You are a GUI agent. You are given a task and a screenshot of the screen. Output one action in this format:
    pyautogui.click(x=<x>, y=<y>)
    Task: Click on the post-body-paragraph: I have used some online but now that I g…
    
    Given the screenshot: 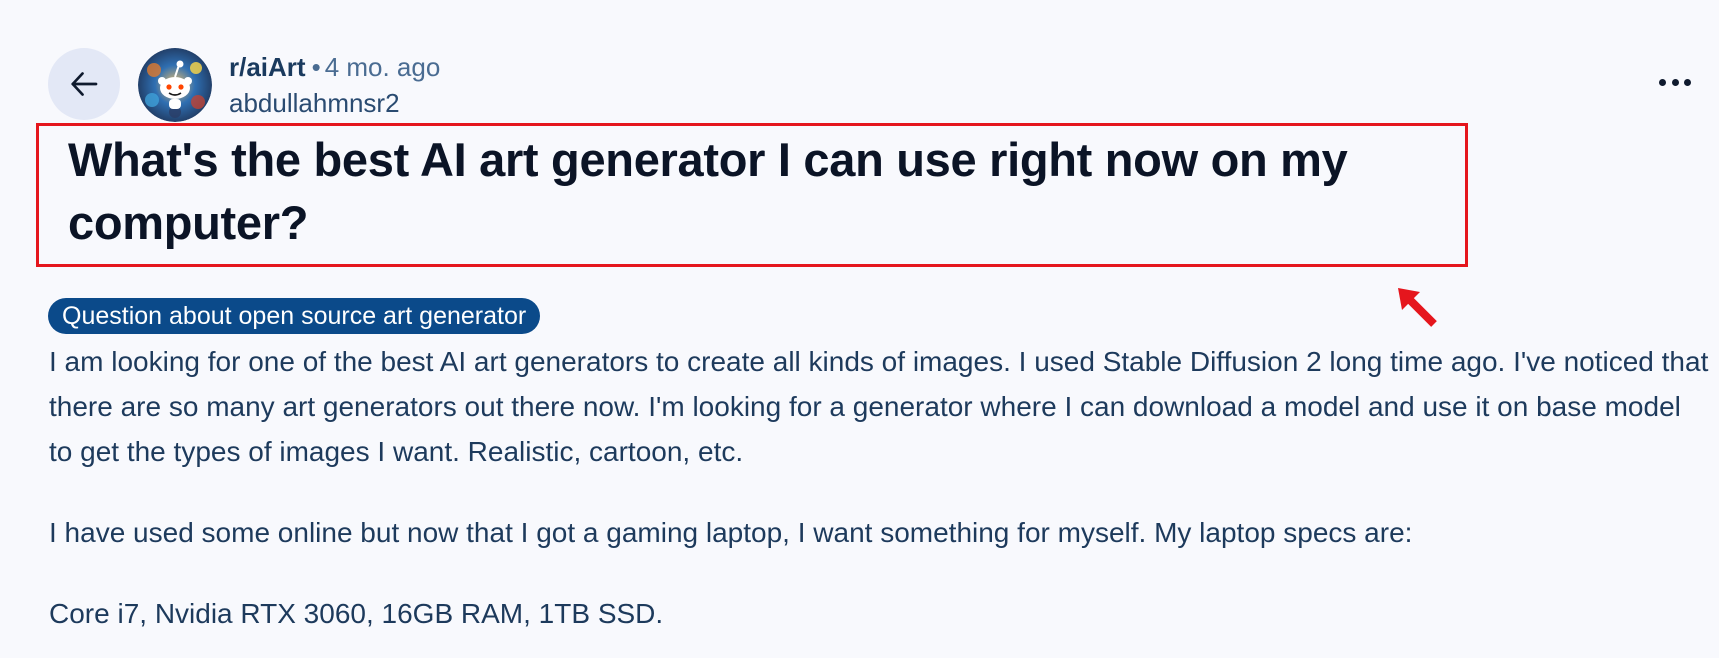 What is the action you would take?
    pyautogui.click(x=731, y=532)
    